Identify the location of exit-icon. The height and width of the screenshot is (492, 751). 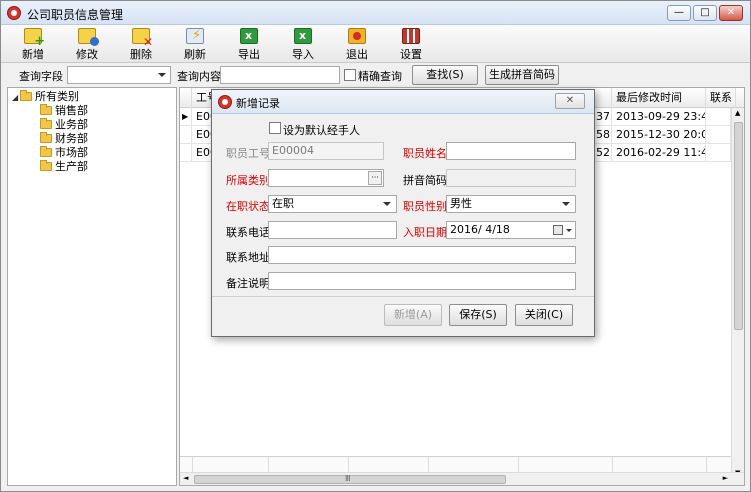
(357, 36).